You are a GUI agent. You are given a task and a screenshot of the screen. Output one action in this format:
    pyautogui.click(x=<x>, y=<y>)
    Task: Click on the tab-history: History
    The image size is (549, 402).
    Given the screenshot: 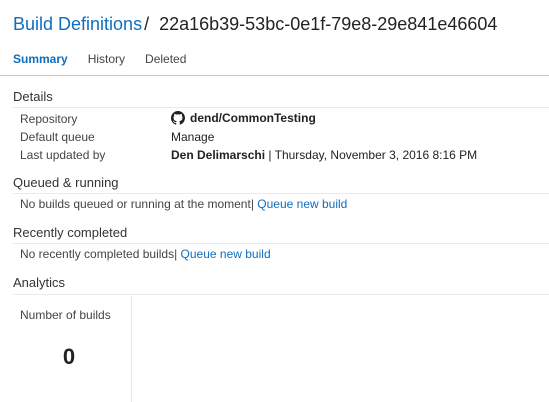 What is the action you would take?
    pyautogui.click(x=106, y=59)
    